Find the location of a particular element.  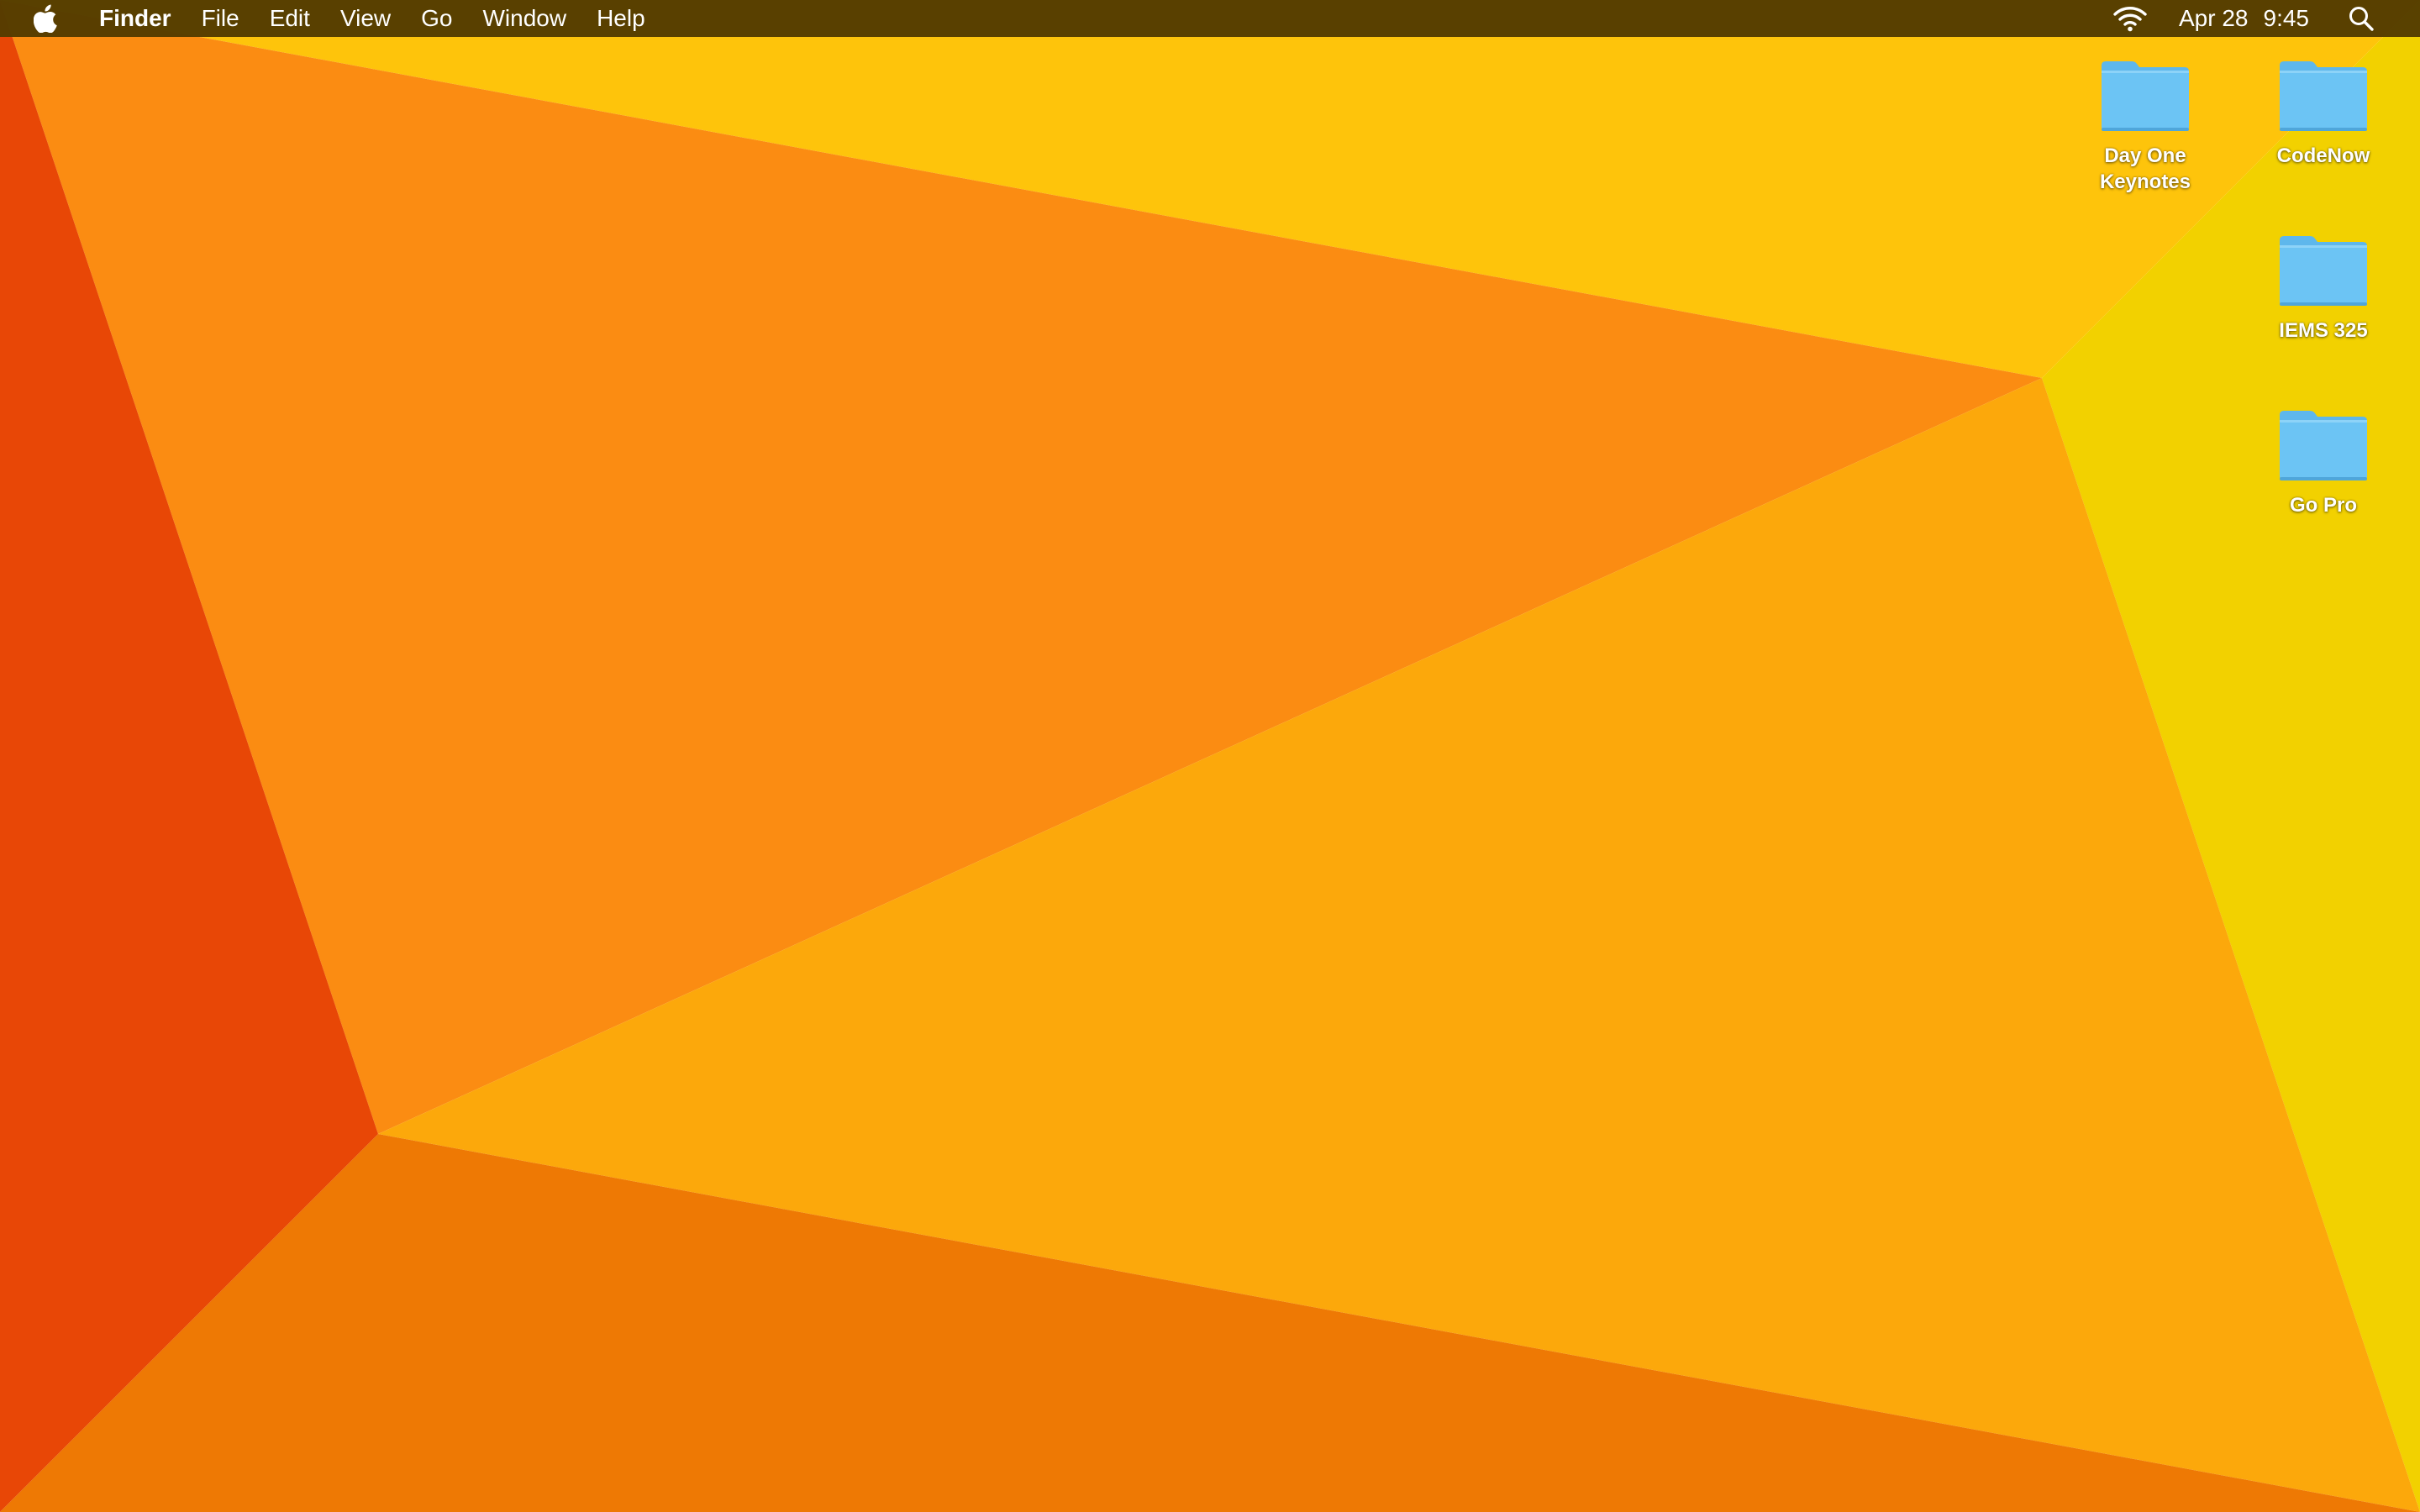

menu-edit: Edit is located at coordinates (290, 18).